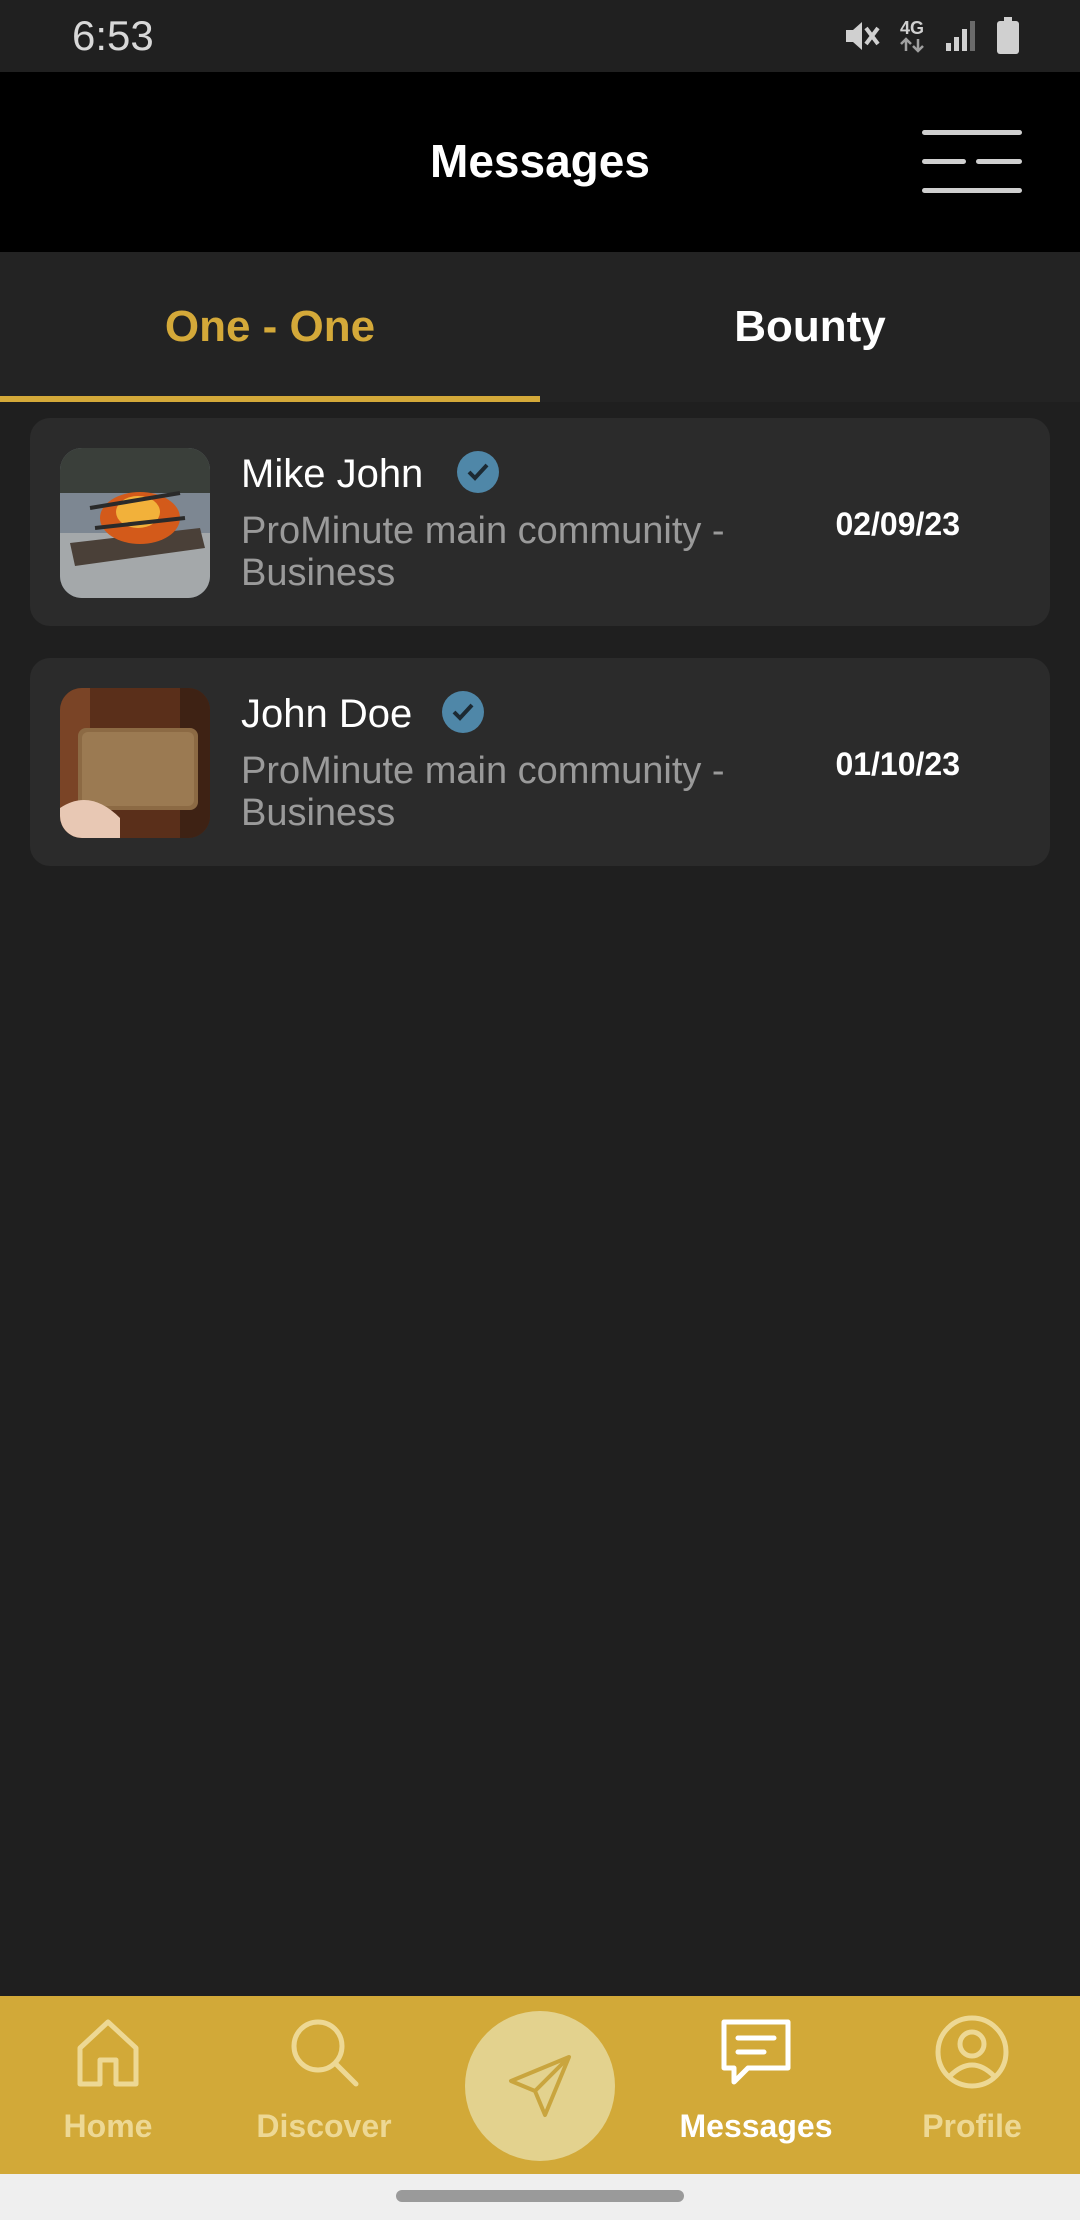 Image resolution: width=1080 pixels, height=2220 pixels. Describe the element at coordinates (972, 2126) in the screenshot. I see `nav-label: Profile` at that location.